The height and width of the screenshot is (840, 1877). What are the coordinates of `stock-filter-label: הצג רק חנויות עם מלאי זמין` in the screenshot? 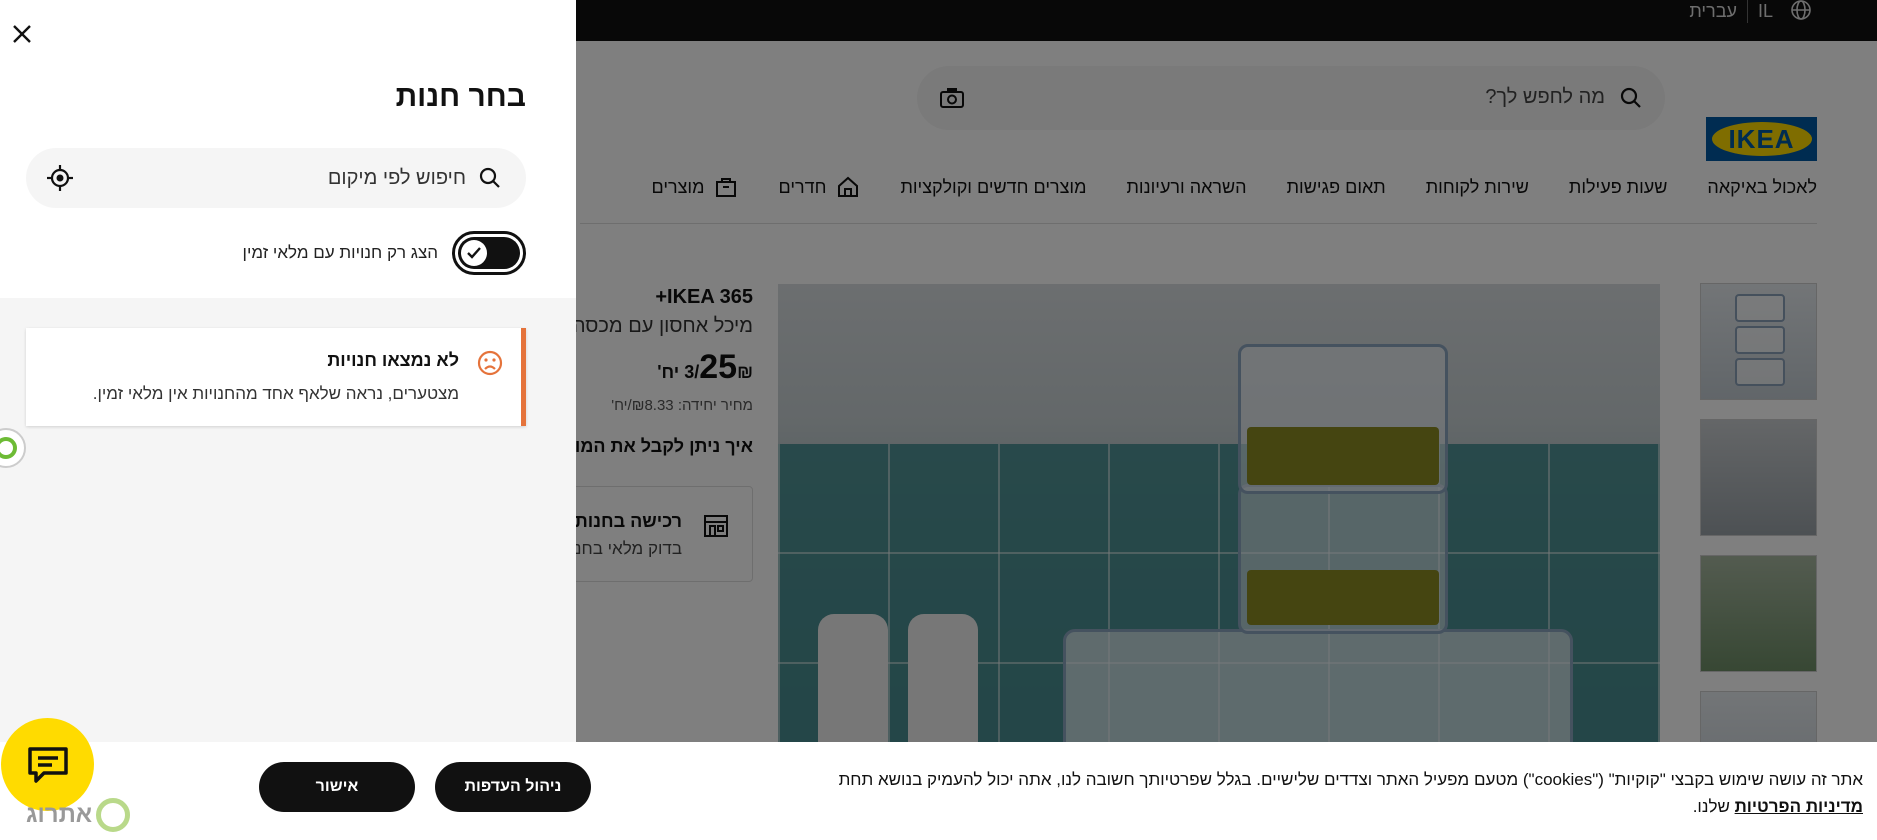 It's located at (340, 252).